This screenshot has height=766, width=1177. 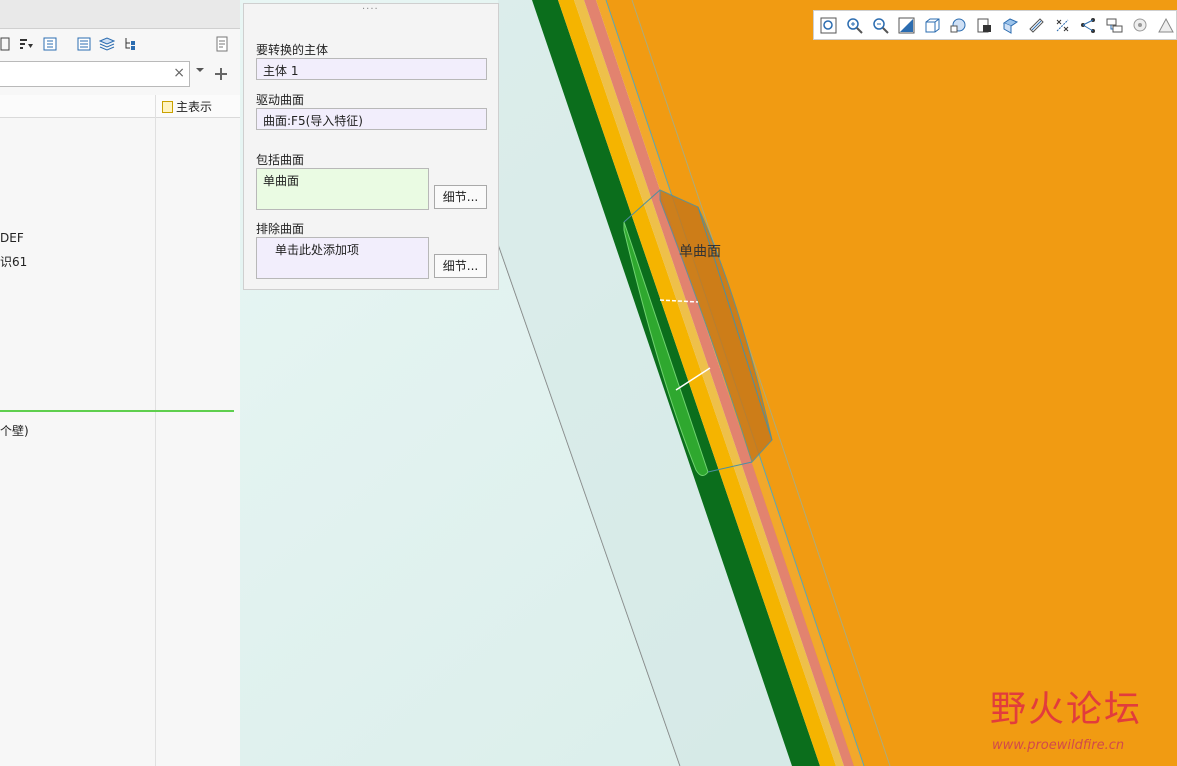 I want to click on watermark-url: www.proewildfire.cn, so click(x=1058, y=745).